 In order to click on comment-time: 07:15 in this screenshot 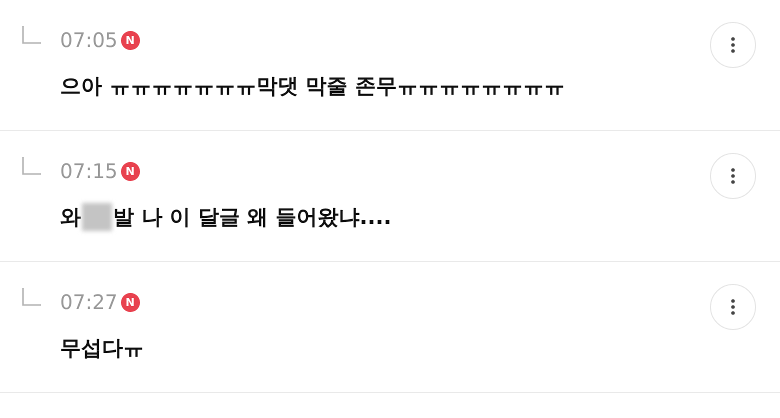, I will do `click(89, 171)`.